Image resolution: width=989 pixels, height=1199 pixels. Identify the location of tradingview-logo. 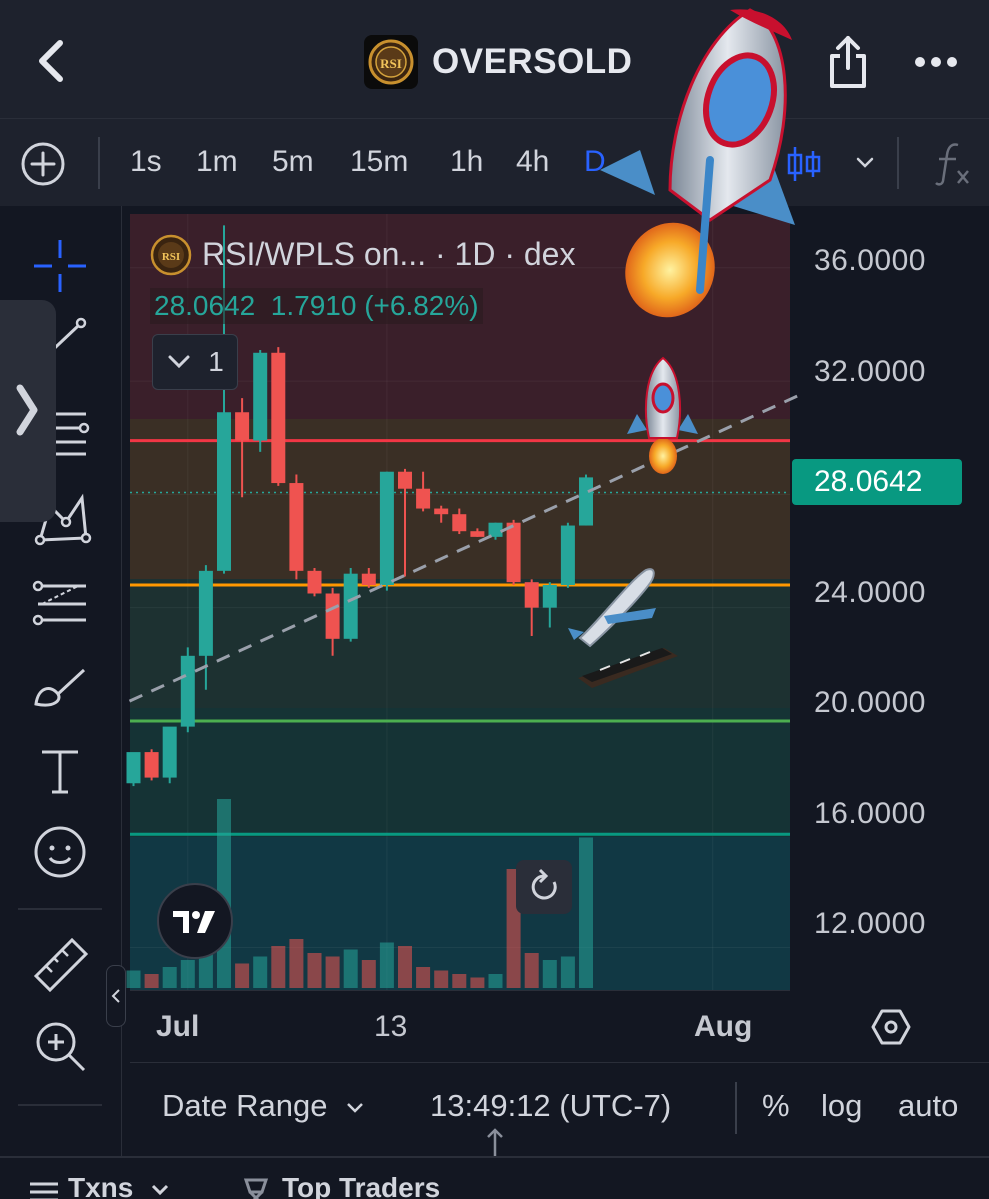
(195, 921).